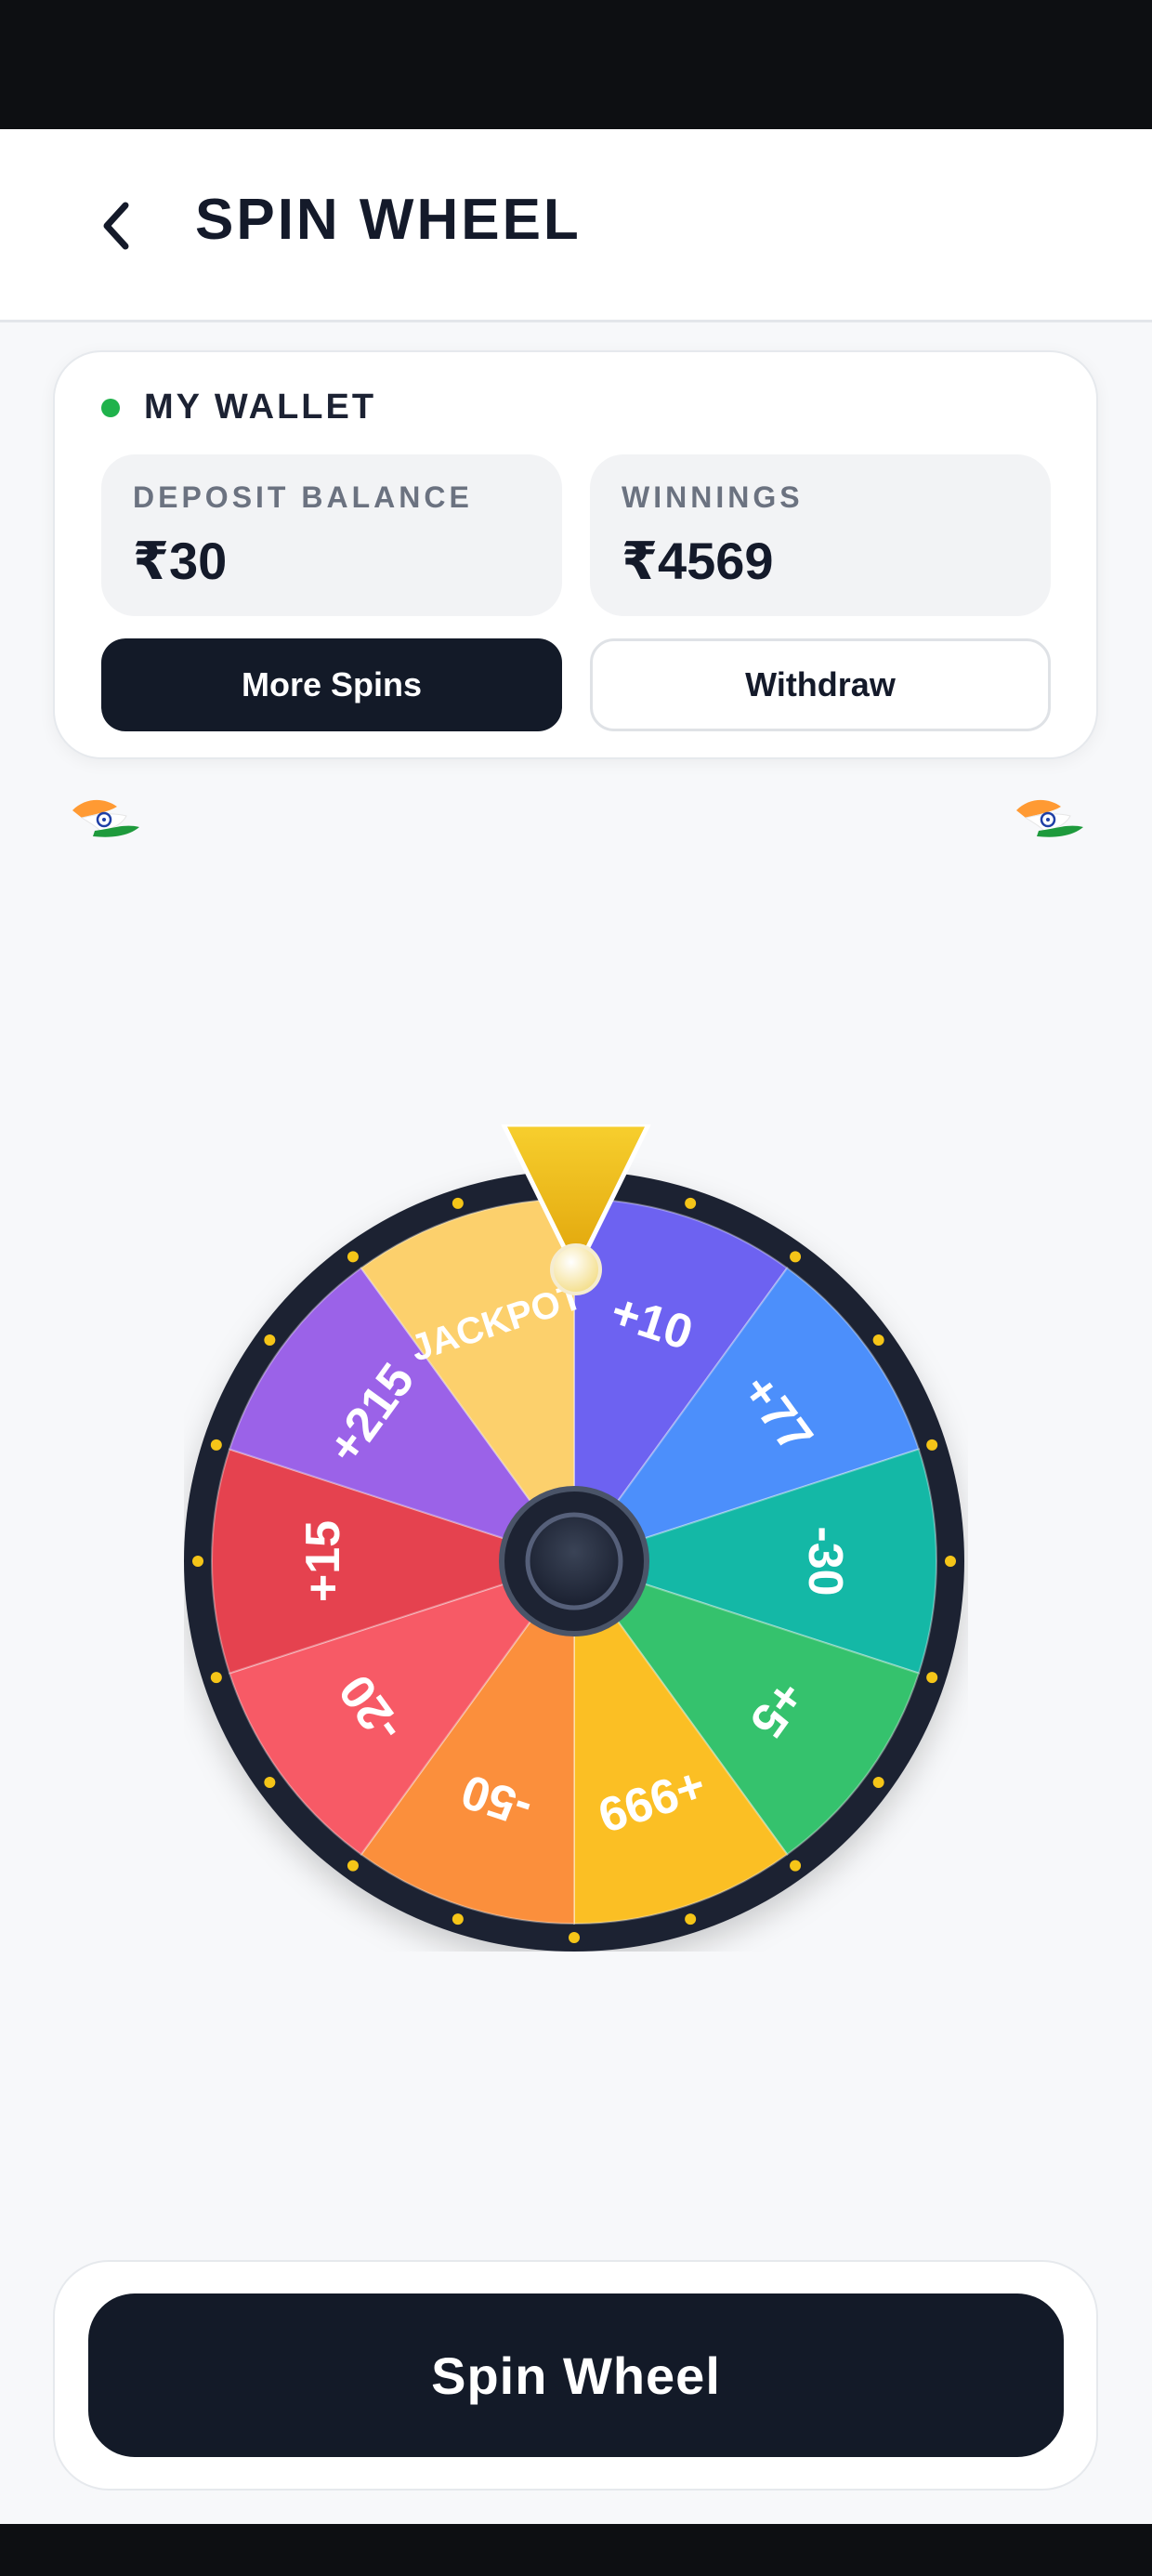 The width and height of the screenshot is (1152, 2576). What do you see at coordinates (574, 1561) in the screenshot?
I see `wheel-hub-inner` at bounding box center [574, 1561].